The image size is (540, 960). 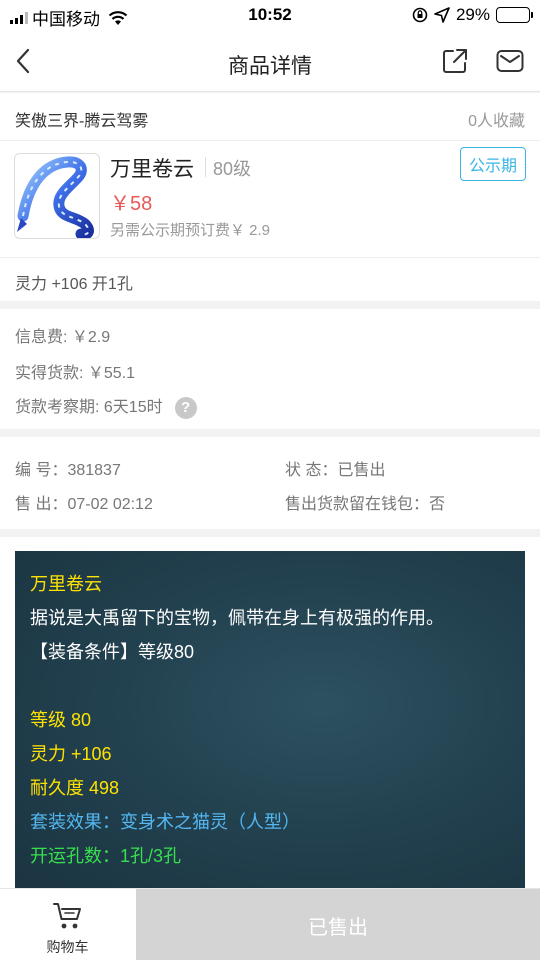 I want to click on sold-out-button: 已售出, so click(x=338, y=924).